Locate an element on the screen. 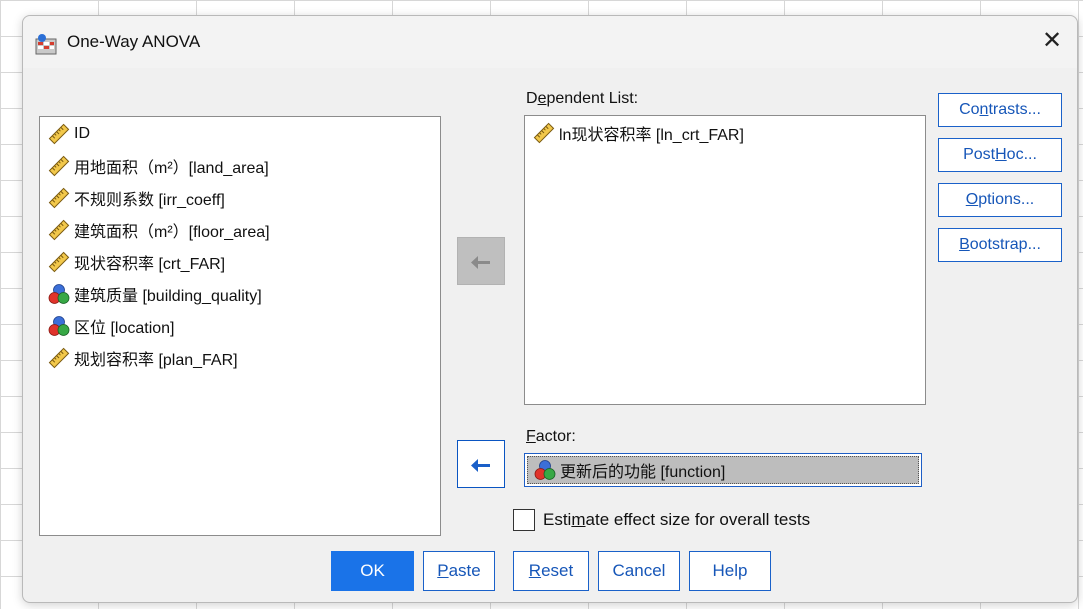 The image size is (1083, 609). cancel-button: Cancel is located at coordinates (639, 571).